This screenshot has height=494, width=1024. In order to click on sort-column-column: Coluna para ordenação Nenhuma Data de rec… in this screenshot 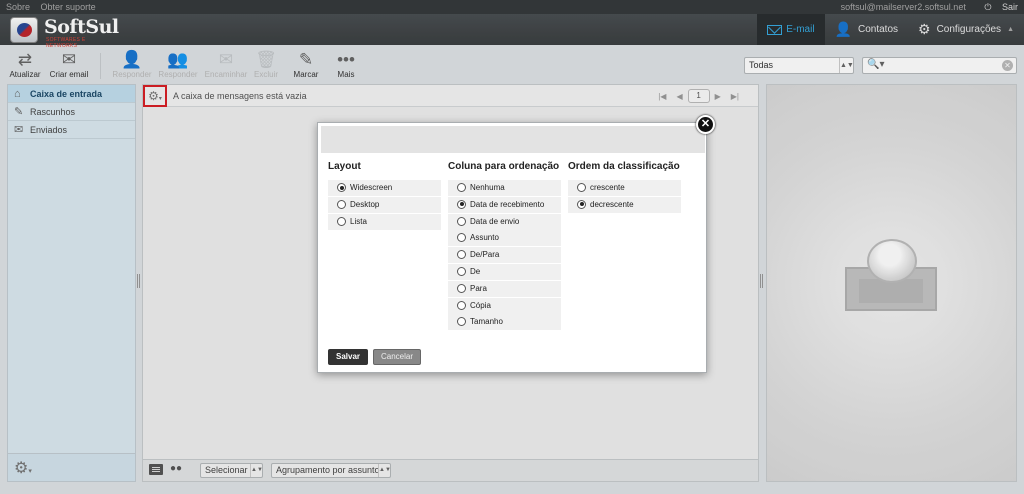, I will do `click(504, 246)`.